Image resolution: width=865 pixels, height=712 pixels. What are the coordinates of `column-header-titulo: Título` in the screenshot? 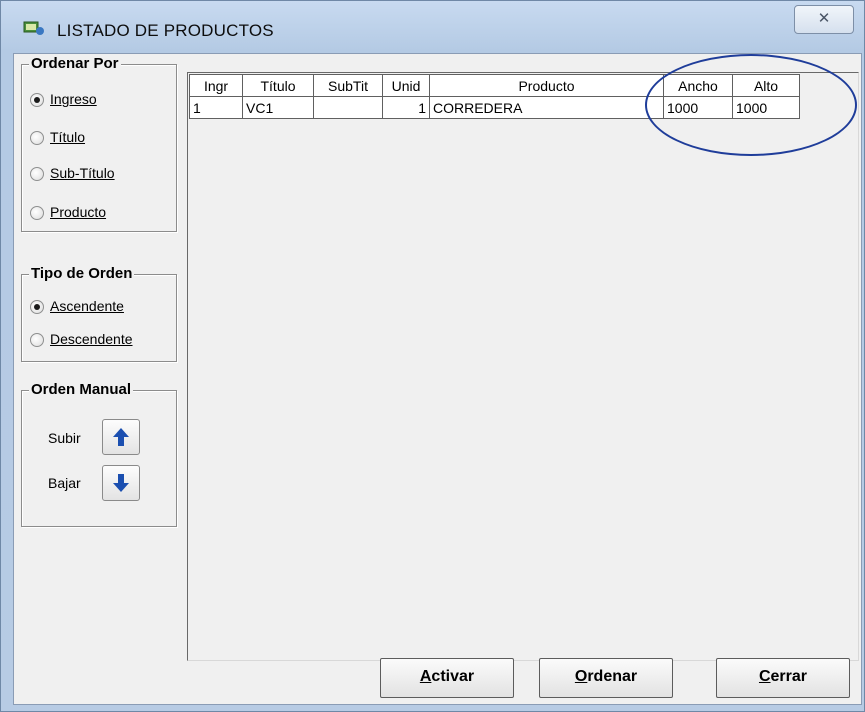 It's located at (278, 85).